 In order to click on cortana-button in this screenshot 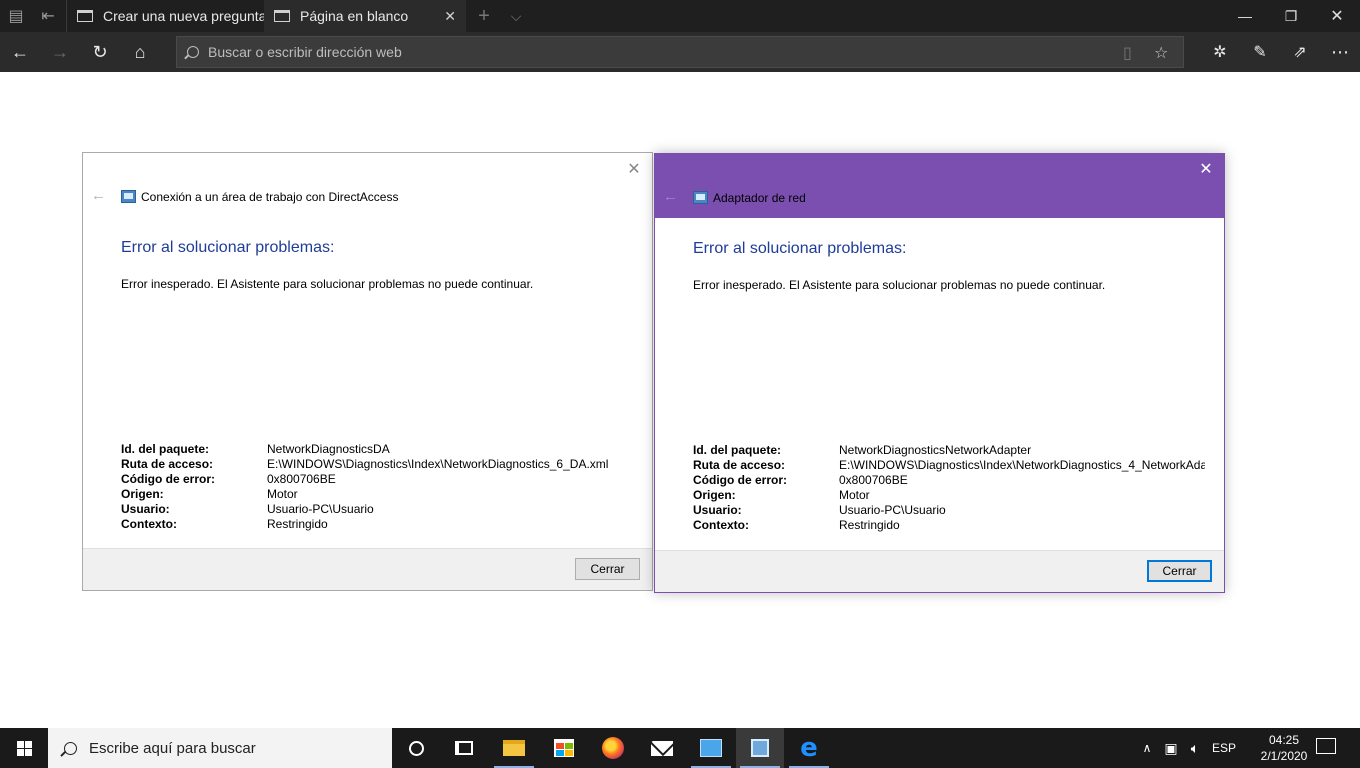, I will do `click(416, 748)`.